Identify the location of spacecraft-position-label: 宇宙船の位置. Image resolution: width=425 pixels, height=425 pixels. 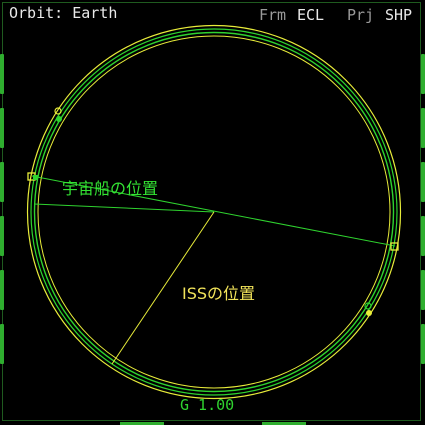
(110, 188).